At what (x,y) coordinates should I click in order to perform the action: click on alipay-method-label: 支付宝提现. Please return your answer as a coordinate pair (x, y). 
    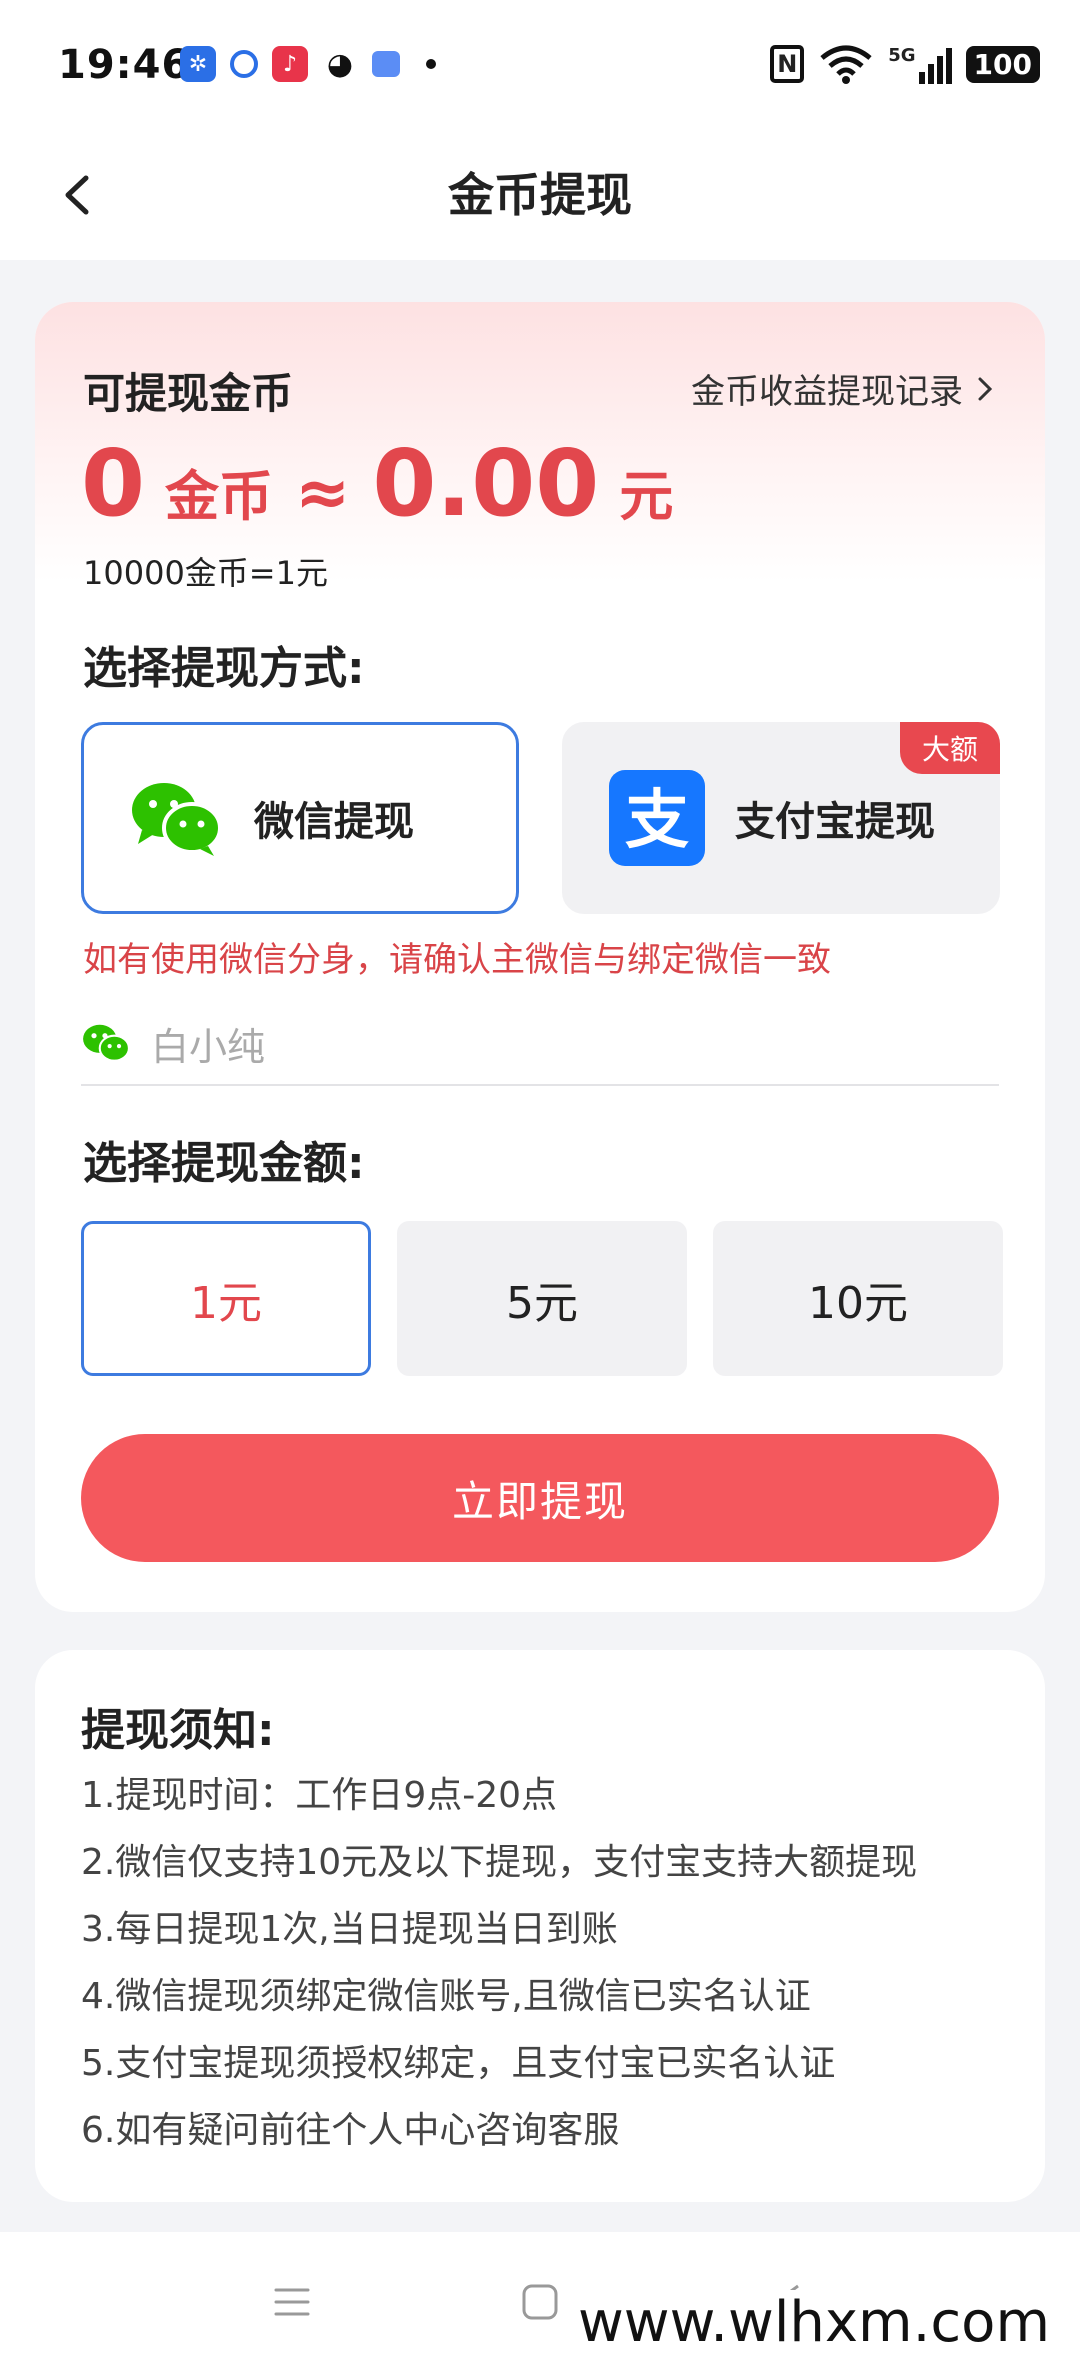
    Looking at the image, I should click on (835, 822).